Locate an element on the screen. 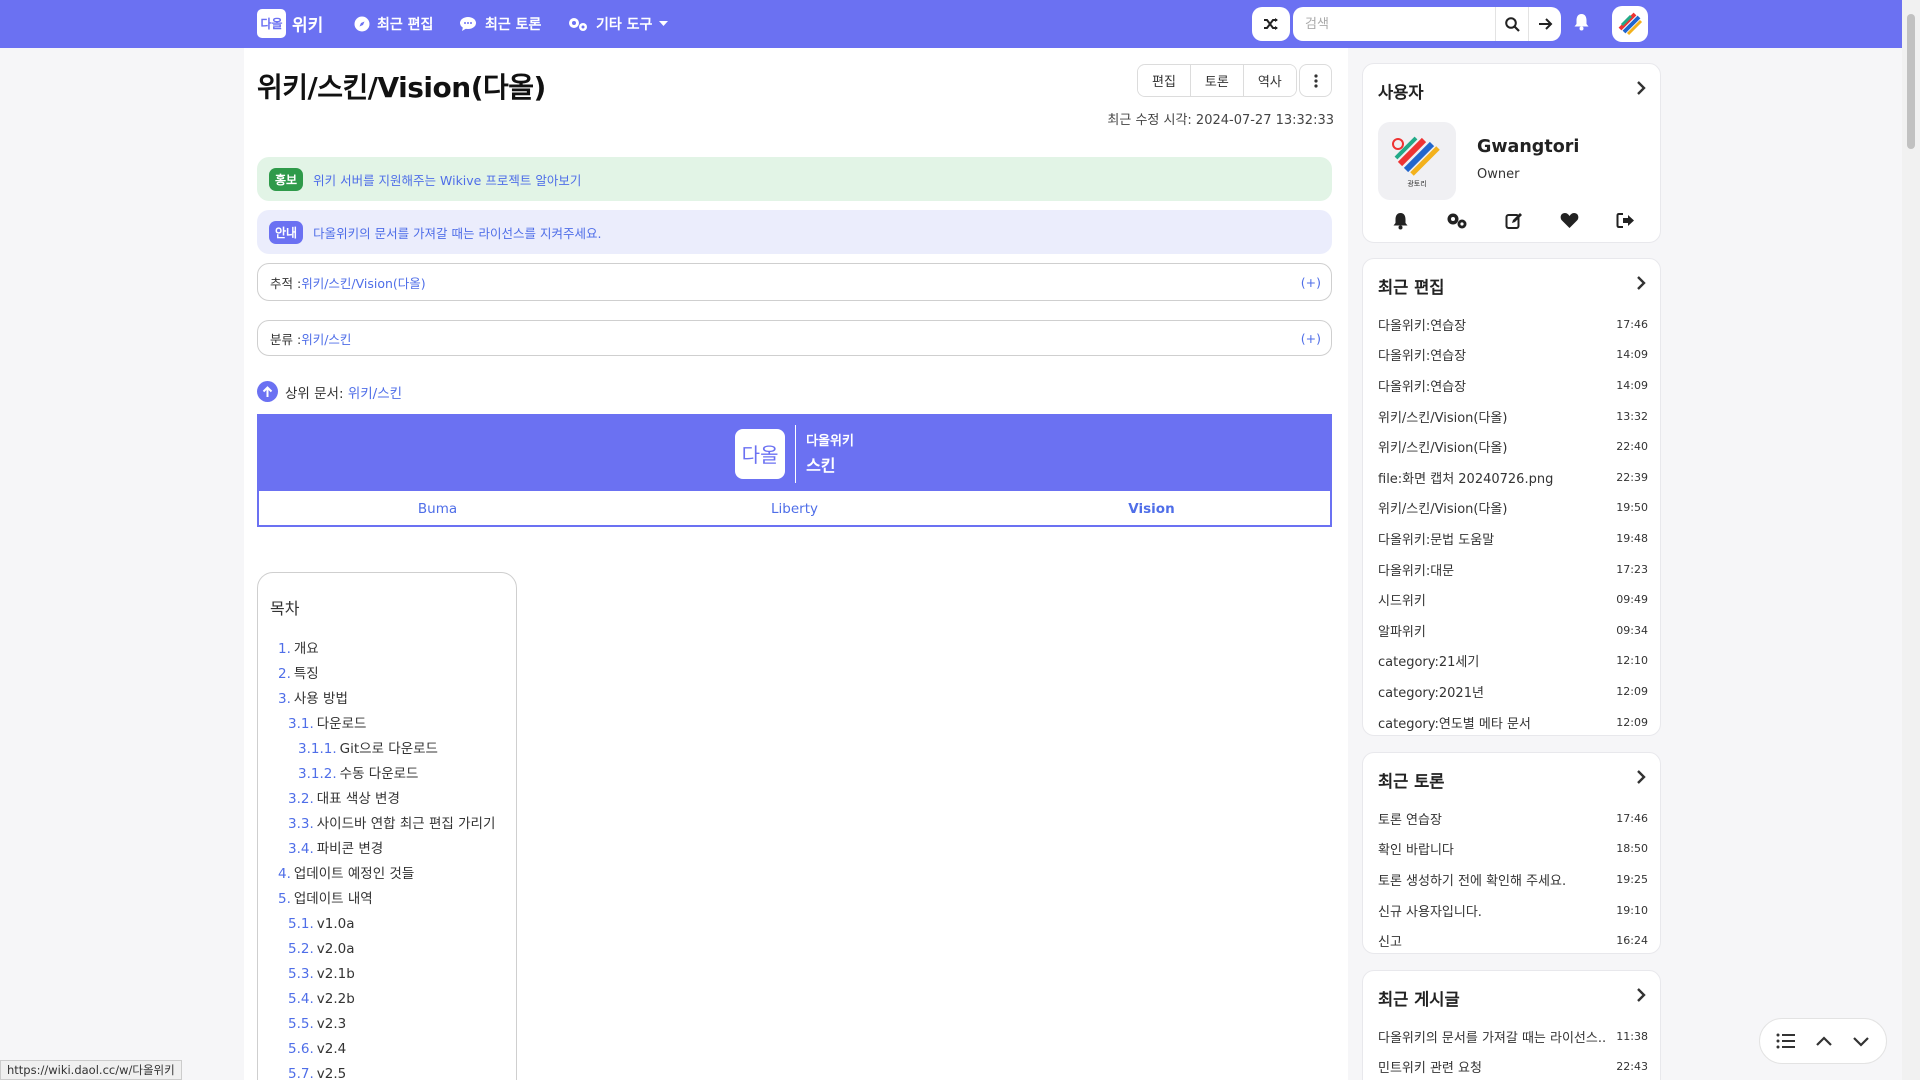 This screenshot has width=1920, height=1080. recent-change-item: 다올위키:연습장 17:46 is located at coordinates (1513, 324).